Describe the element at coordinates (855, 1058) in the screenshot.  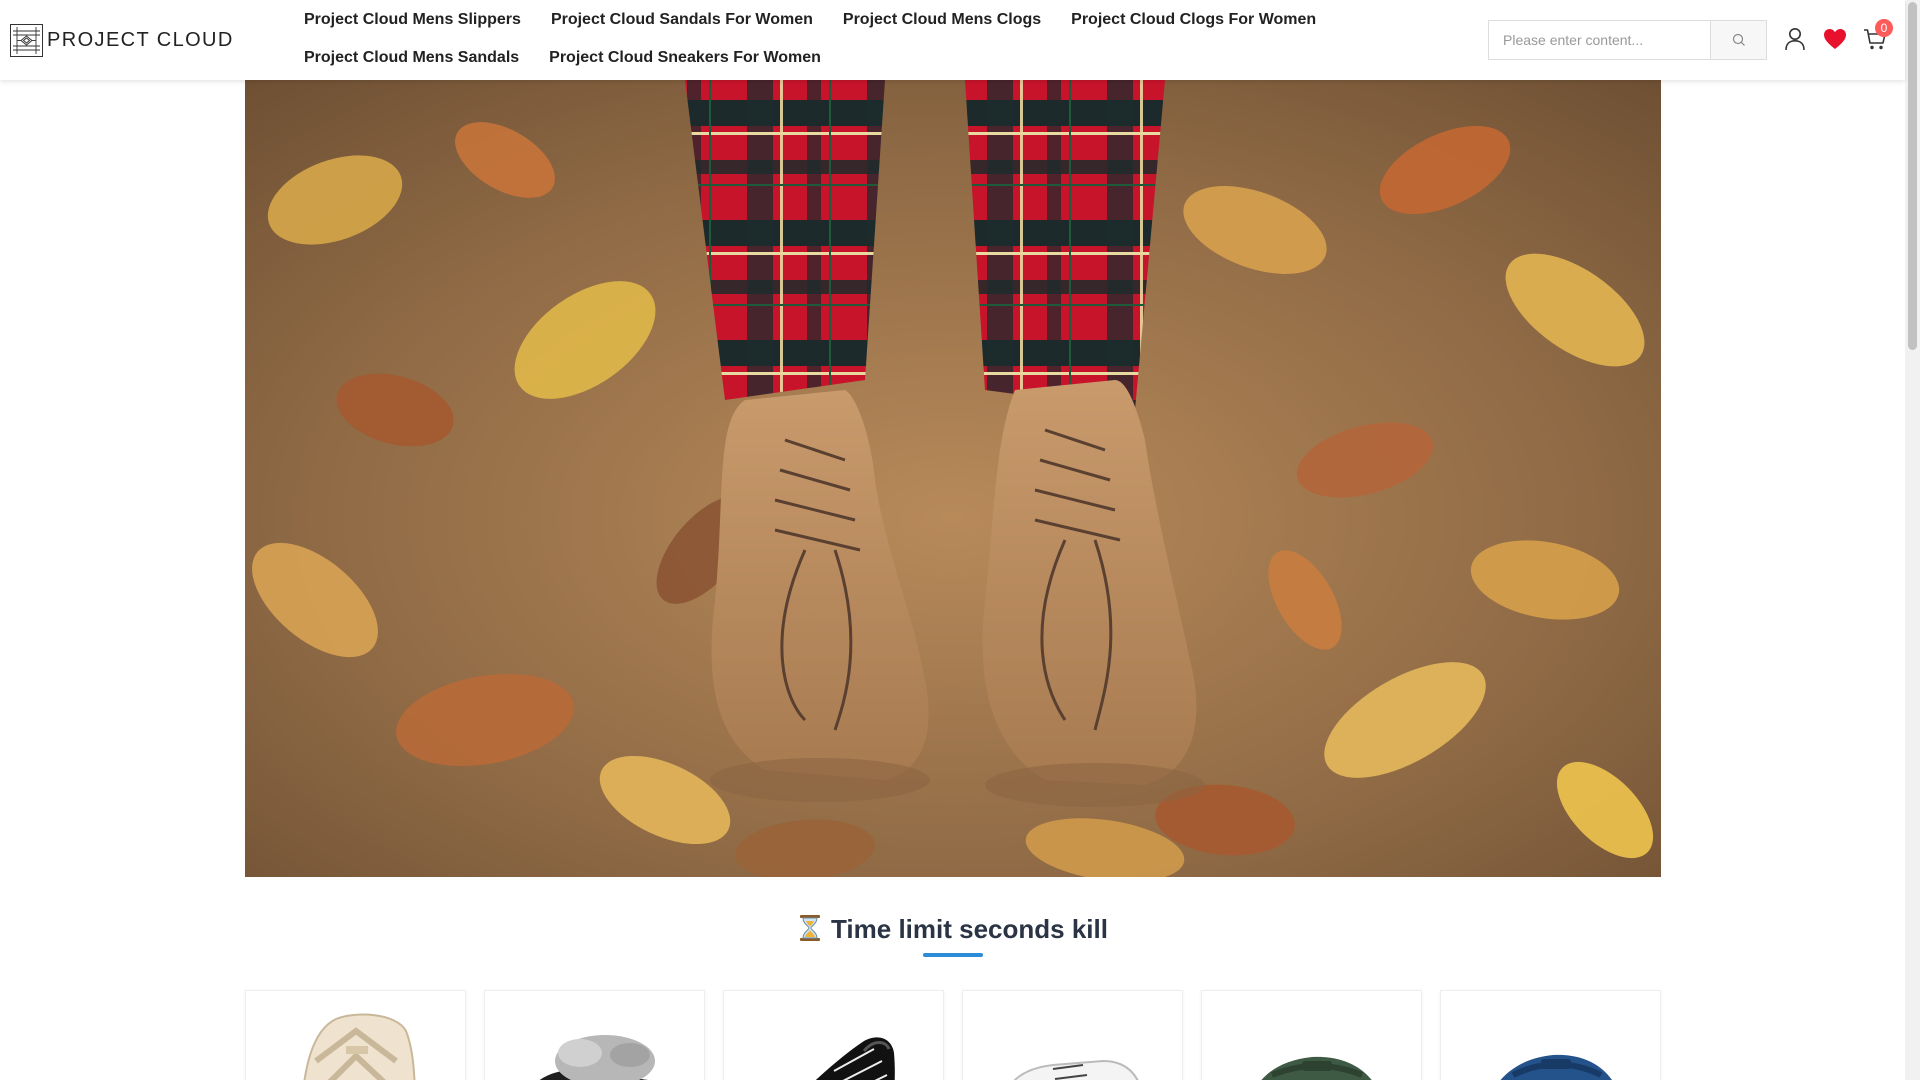
I see `product-image-black-sneaker` at that location.